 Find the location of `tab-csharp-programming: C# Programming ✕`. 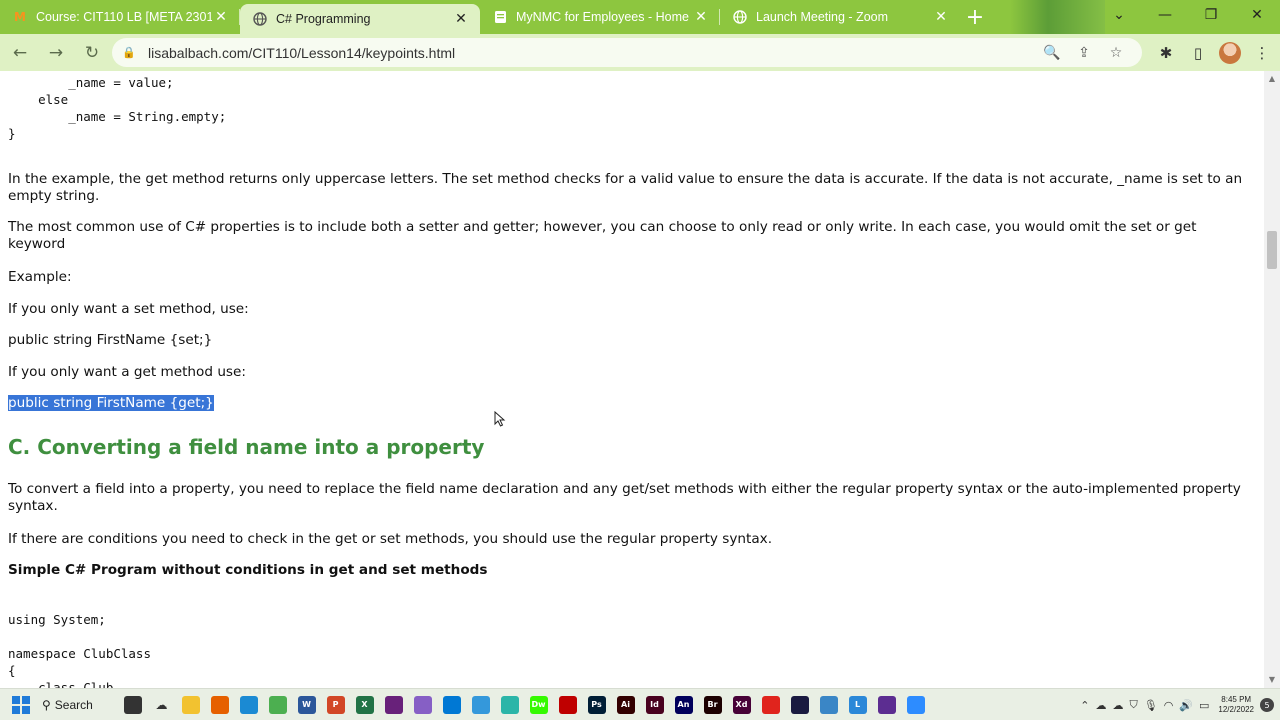

tab-csharp-programming: C# Programming ✕ is located at coordinates (360, 19).